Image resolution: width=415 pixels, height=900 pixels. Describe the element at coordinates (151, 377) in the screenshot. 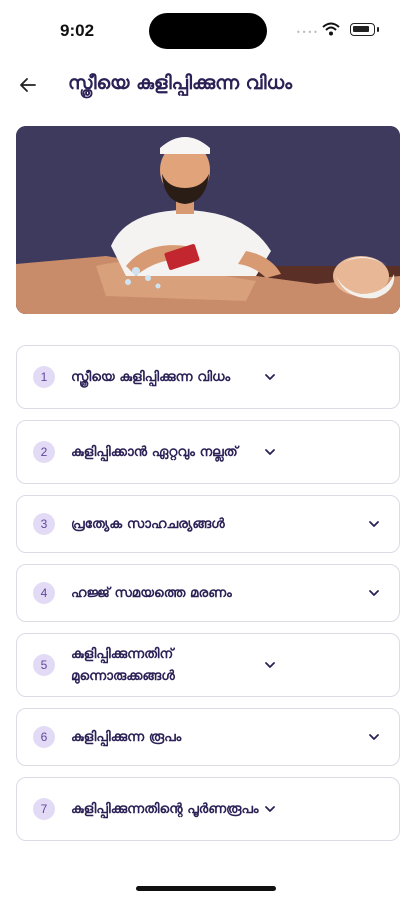

I see `section-title: സ്ത്രീയെ കുളിപ്പിക്കുന്ന വിധം` at that location.